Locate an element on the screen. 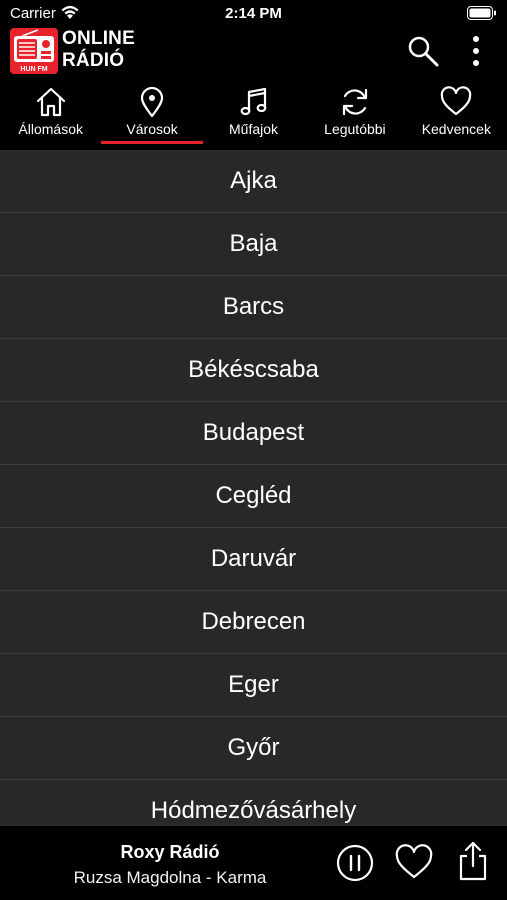  heart-icon is located at coordinates (456, 101).